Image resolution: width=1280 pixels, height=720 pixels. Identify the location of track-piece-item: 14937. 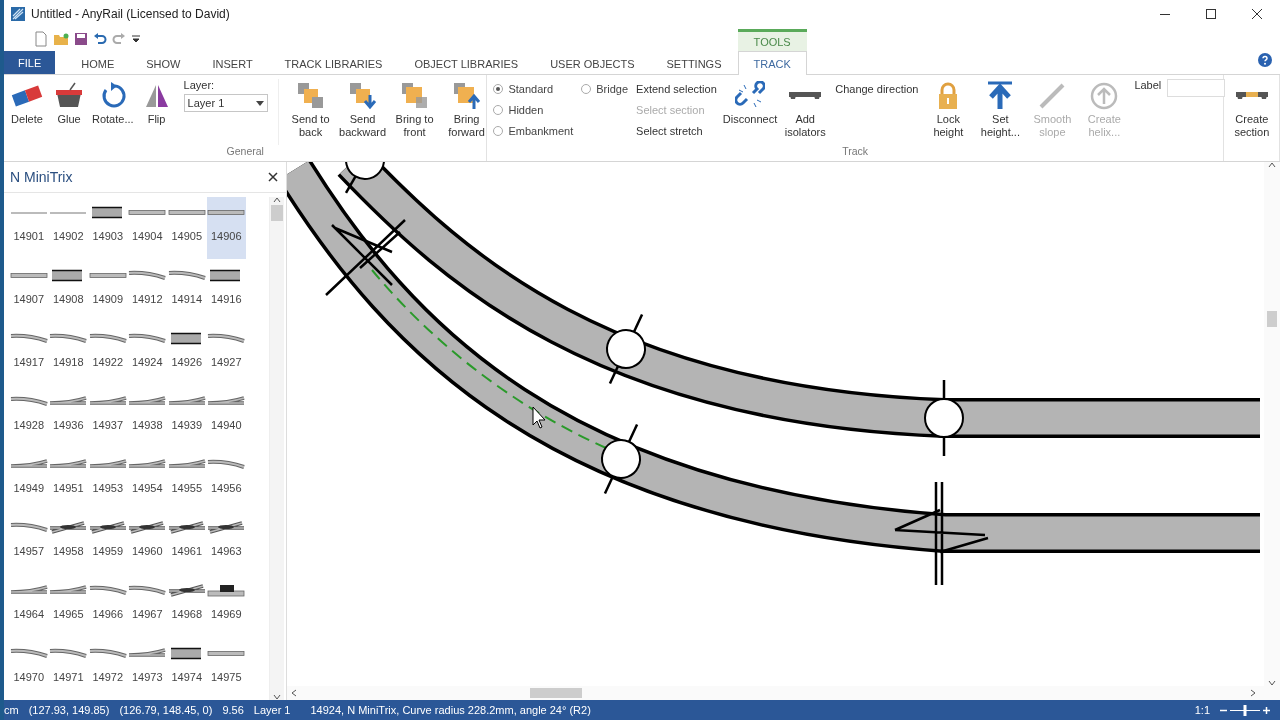
(108, 417).